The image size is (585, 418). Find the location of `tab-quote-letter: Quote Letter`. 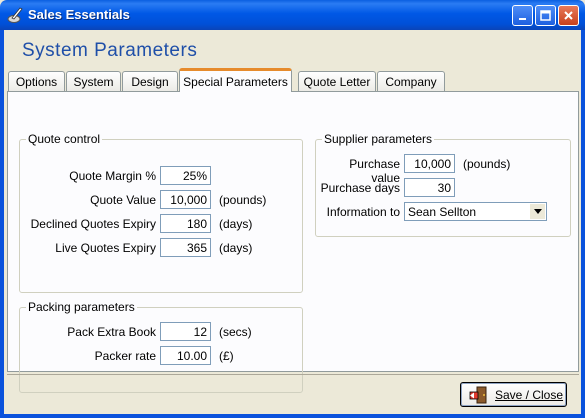

tab-quote-letter: Quote Letter is located at coordinates (337, 81).